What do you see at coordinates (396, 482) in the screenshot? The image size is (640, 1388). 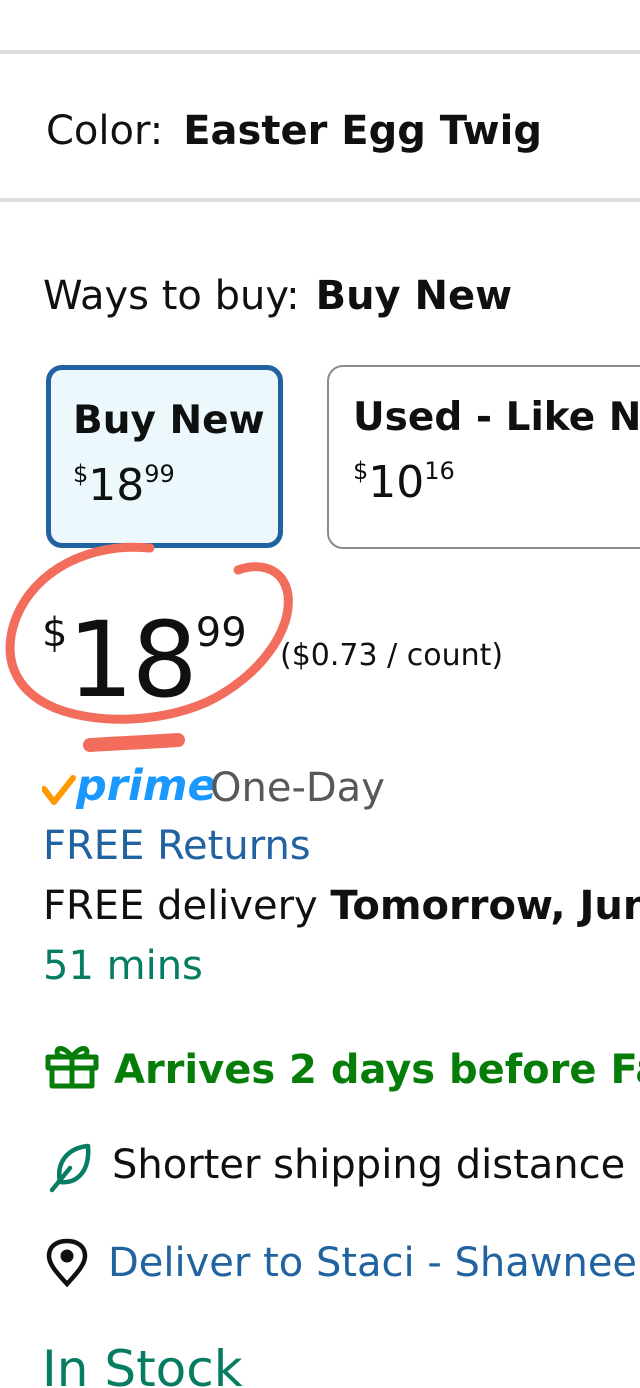 I see `price-whole: 10` at bounding box center [396, 482].